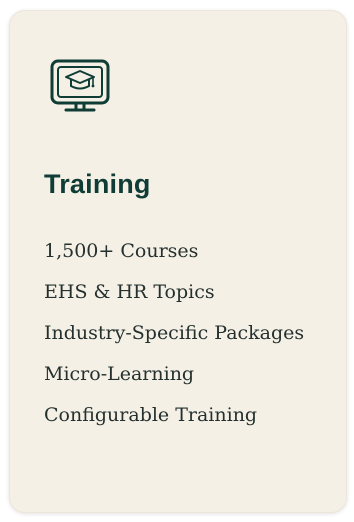  I want to click on card-title: Training, so click(97, 184).